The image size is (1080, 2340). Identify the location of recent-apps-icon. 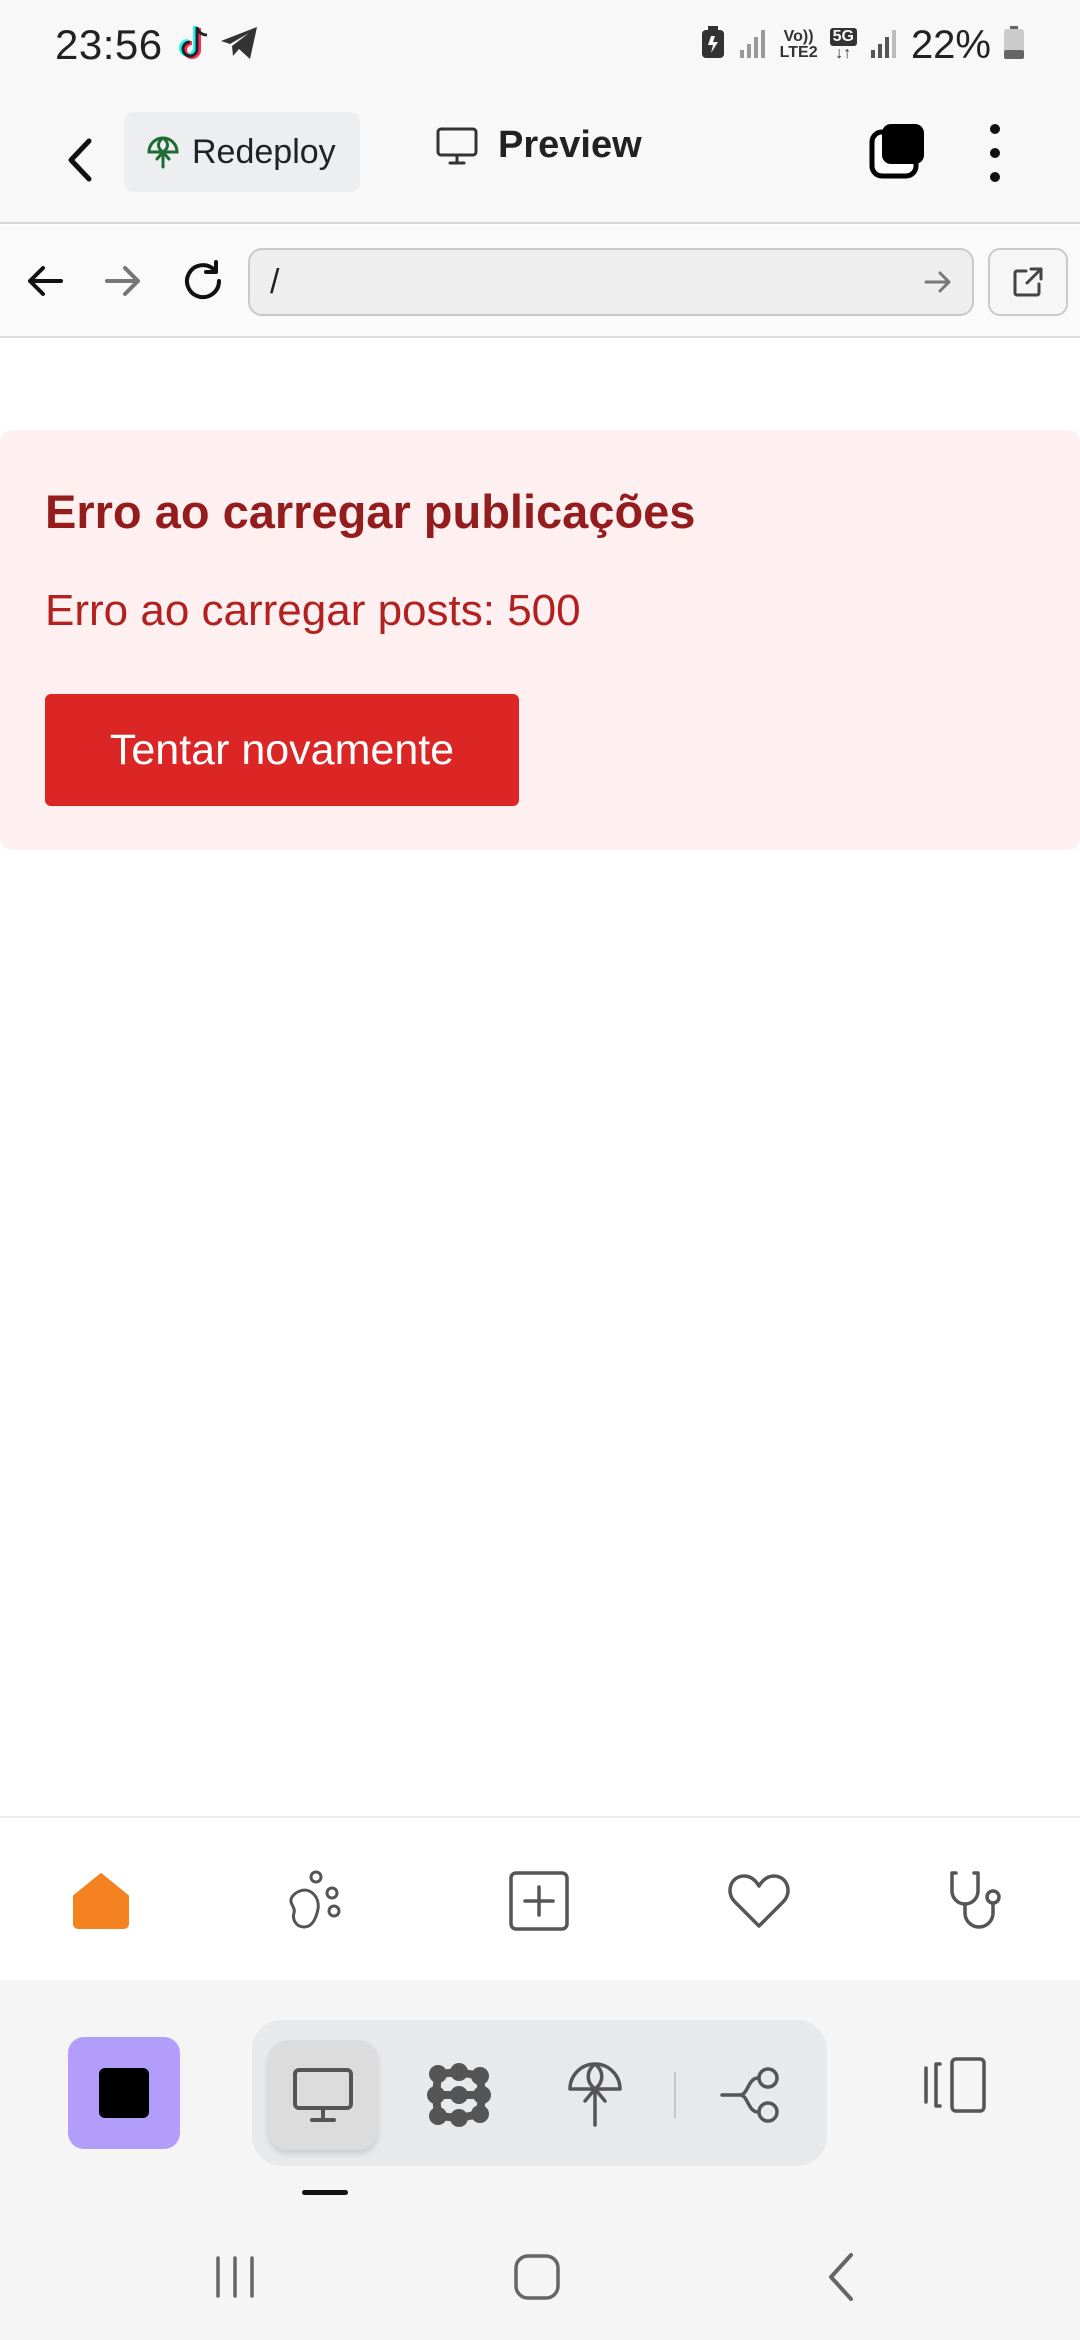
(235, 2277).